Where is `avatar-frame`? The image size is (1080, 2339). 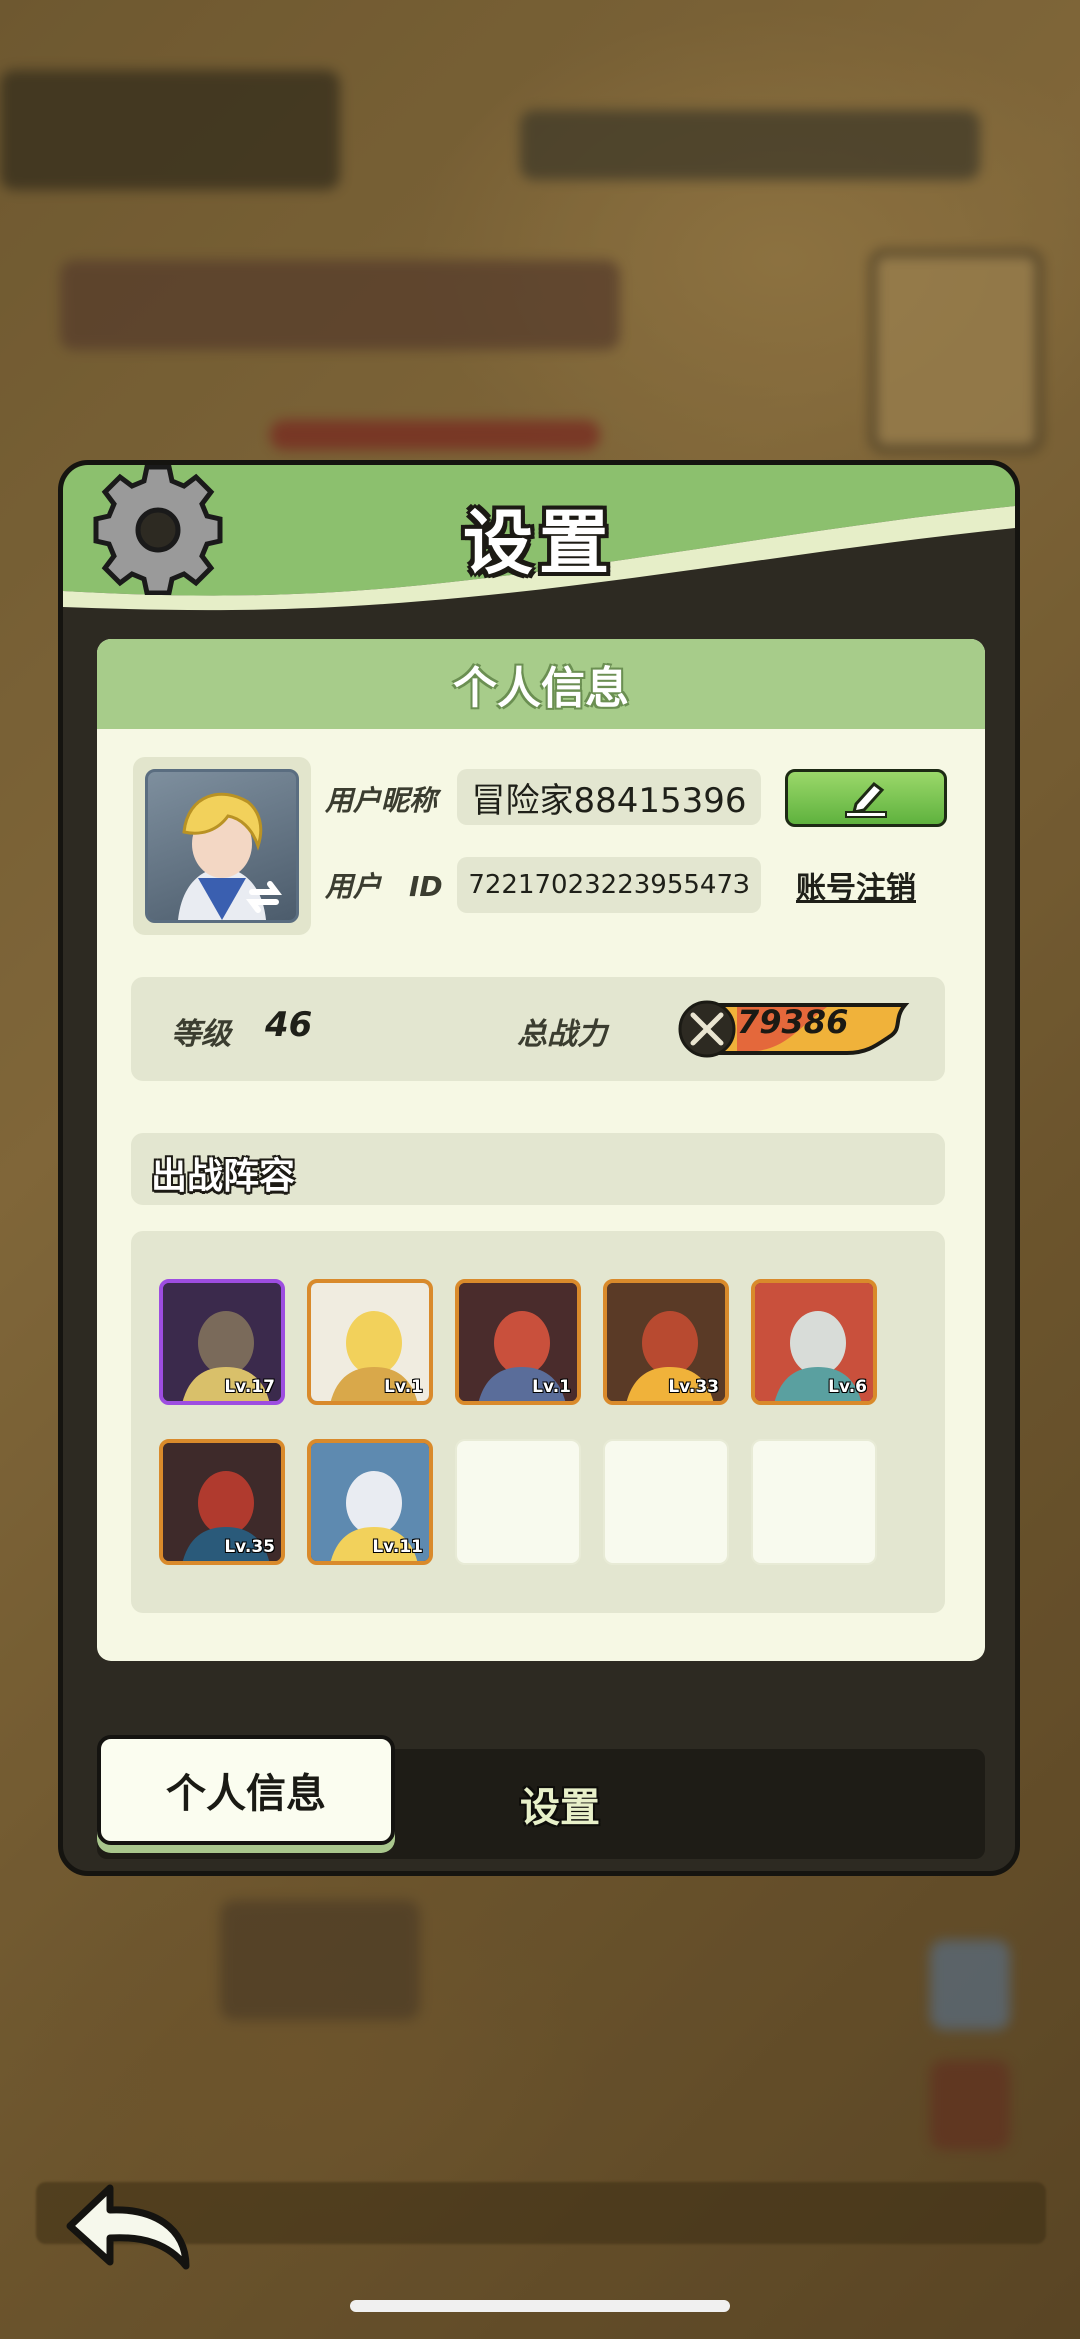
avatar-frame is located at coordinates (222, 846).